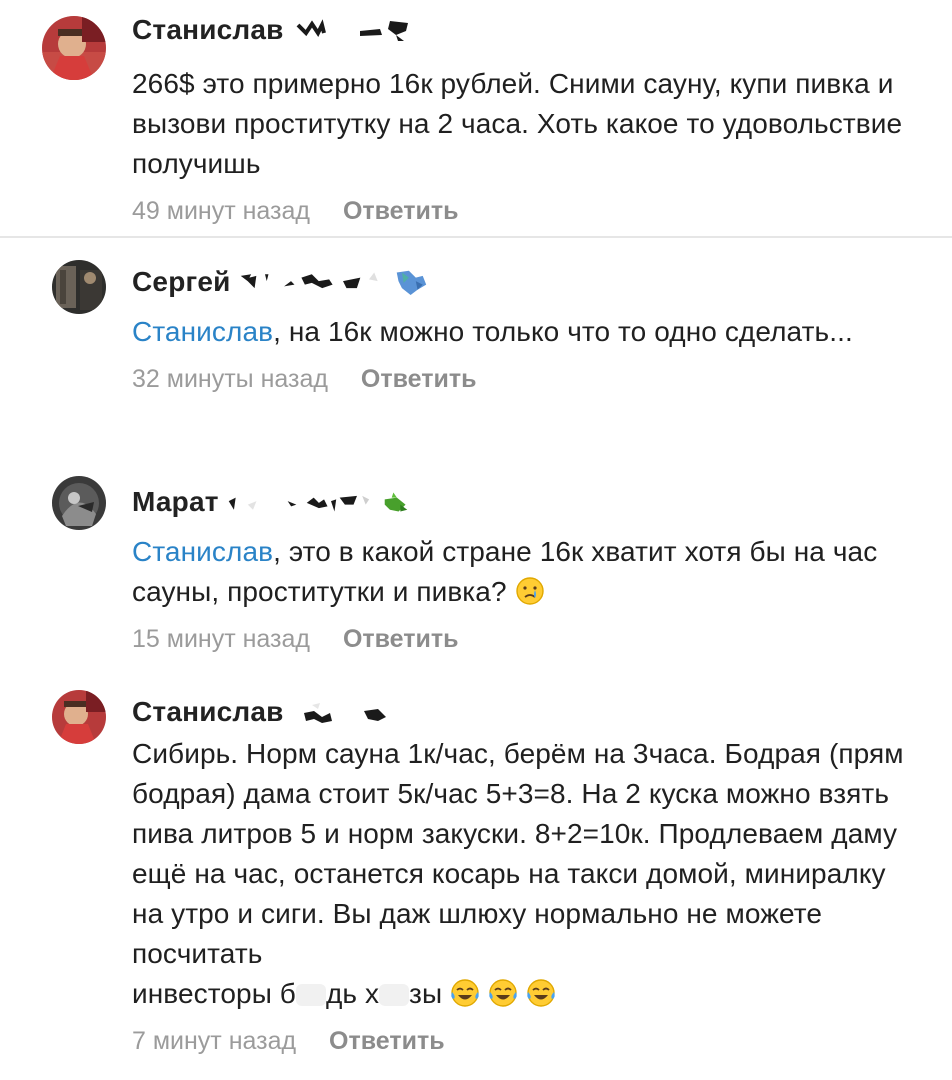  What do you see at coordinates (175, 502) in the screenshot?
I see `author-name: Марат` at bounding box center [175, 502].